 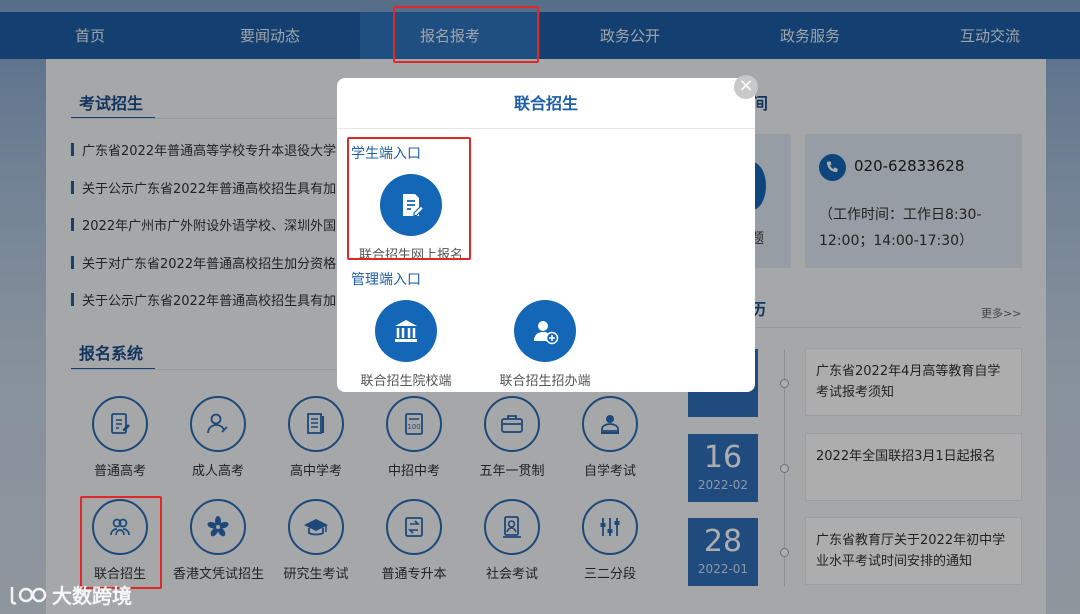 What do you see at coordinates (545, 381) in the screenshot?
I see `entry-label: 联合招生招办端` at bounding box center [545, 381].